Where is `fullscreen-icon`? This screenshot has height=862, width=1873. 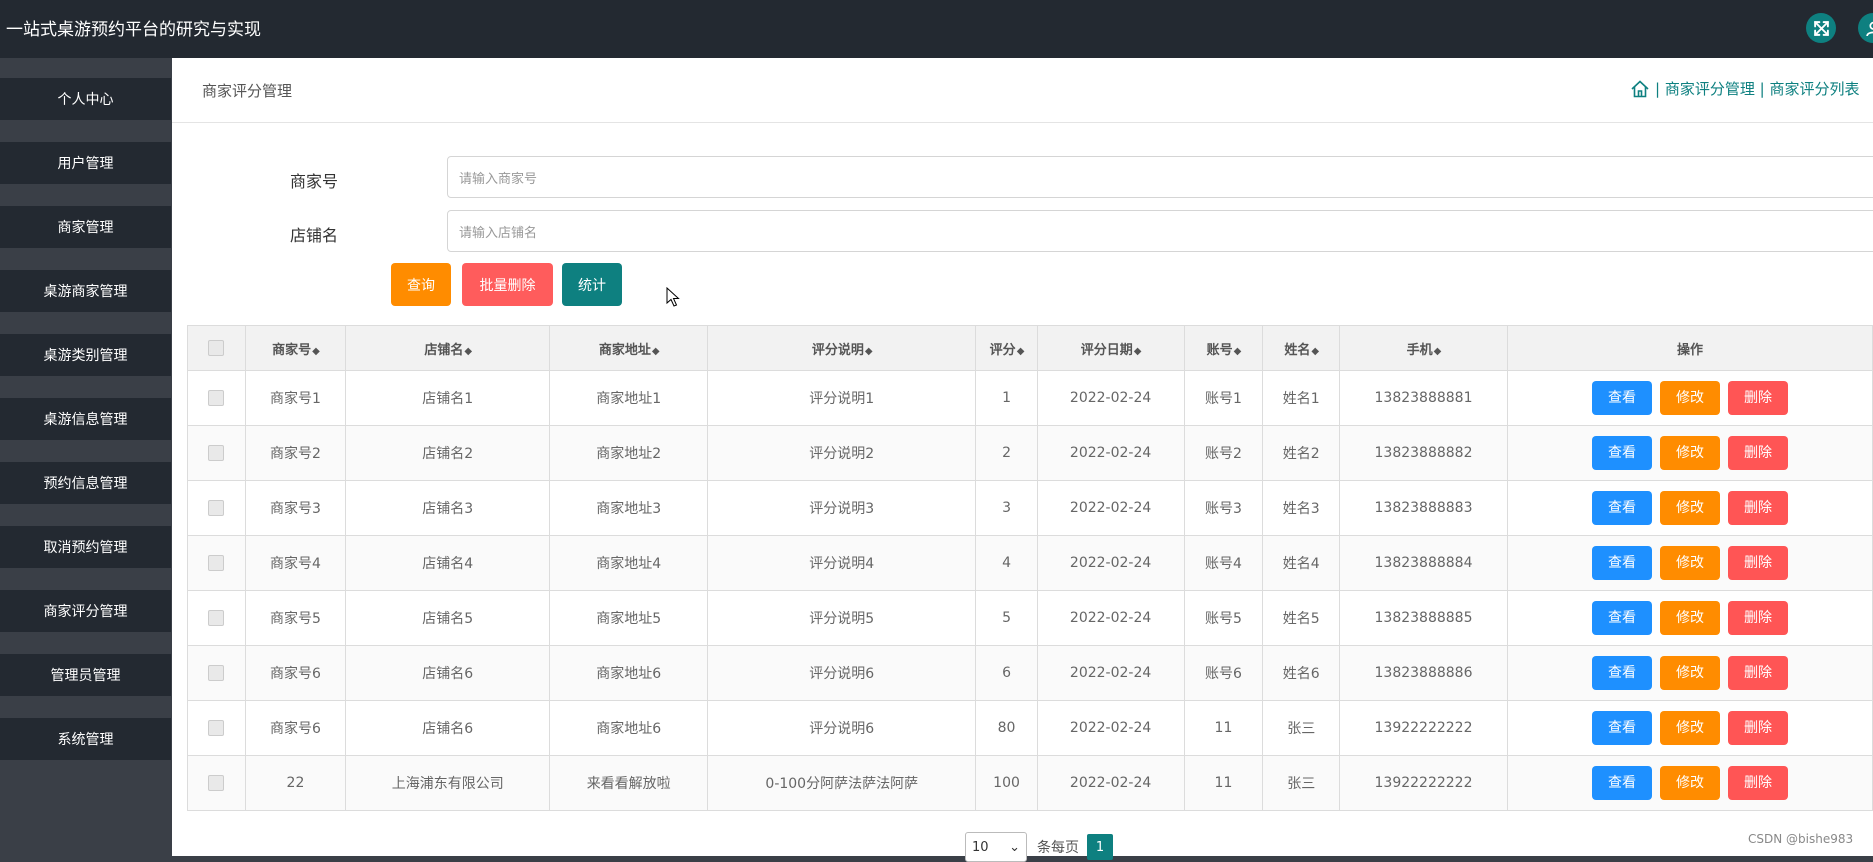
fullscreen-icon is located at coordinates (1821, 28).